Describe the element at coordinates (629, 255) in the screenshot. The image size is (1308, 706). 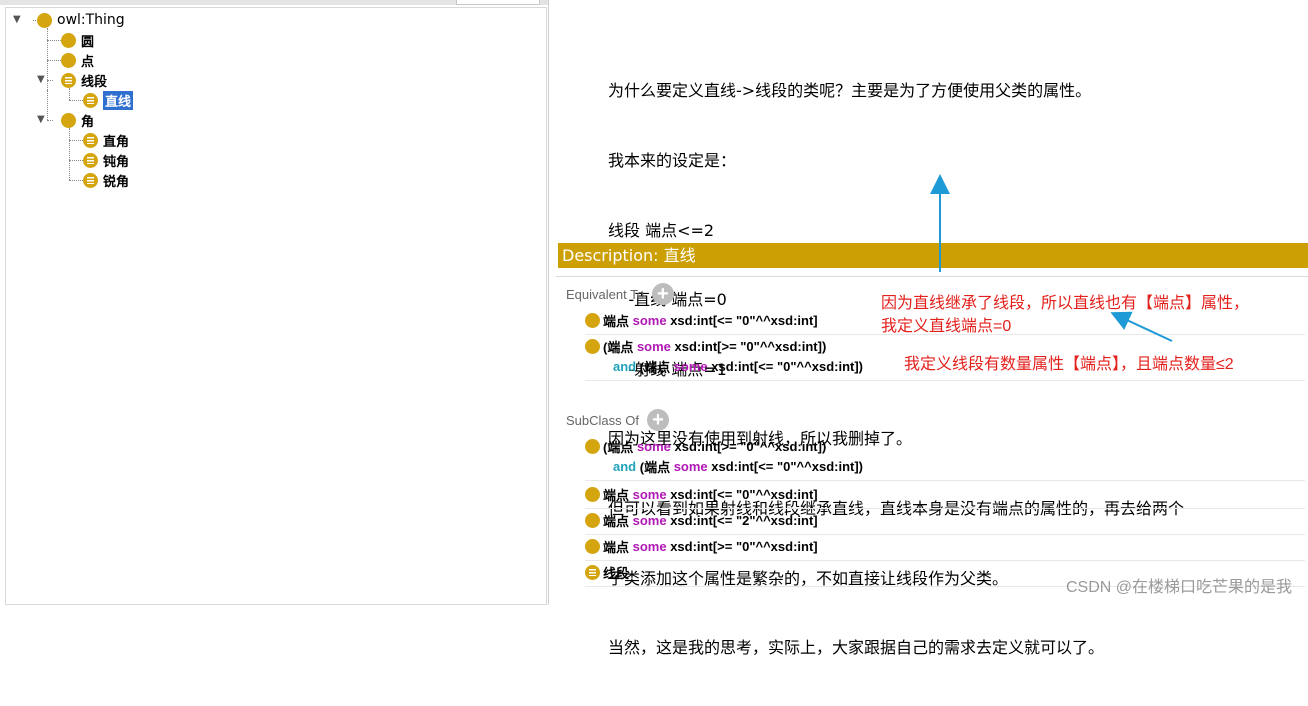
I see `description-title: Description: 直线` at that location.